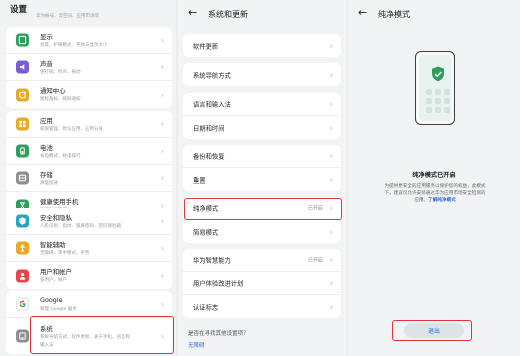 The width and height of the screenshot is (520, 356). What do you see at coordinates (19, 10) in the screenshot?
I see `page-title: 设置` at bounding box center [19, 10].